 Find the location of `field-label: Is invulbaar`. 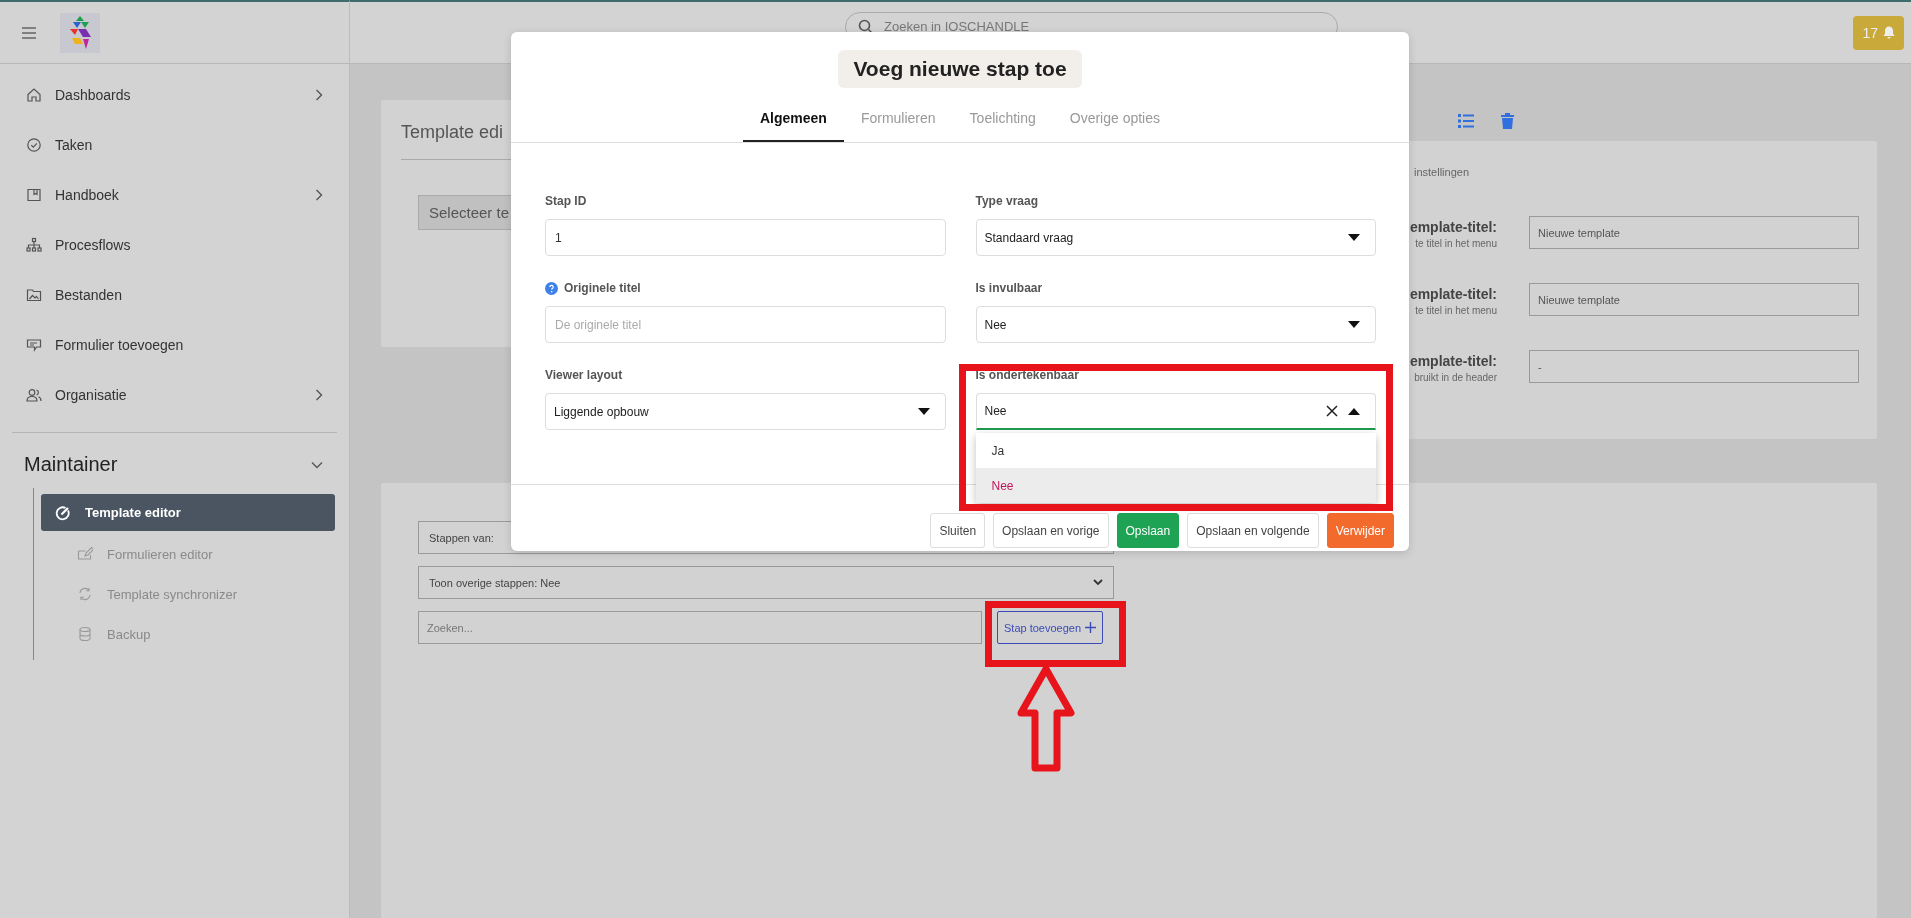

field-label: Is invulbaar is located at coordinates (1009, 288).